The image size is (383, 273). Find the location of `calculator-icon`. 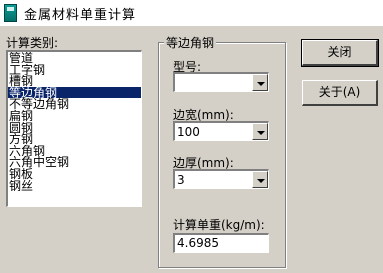

calculator-icon is located at coordinates (10, 13).